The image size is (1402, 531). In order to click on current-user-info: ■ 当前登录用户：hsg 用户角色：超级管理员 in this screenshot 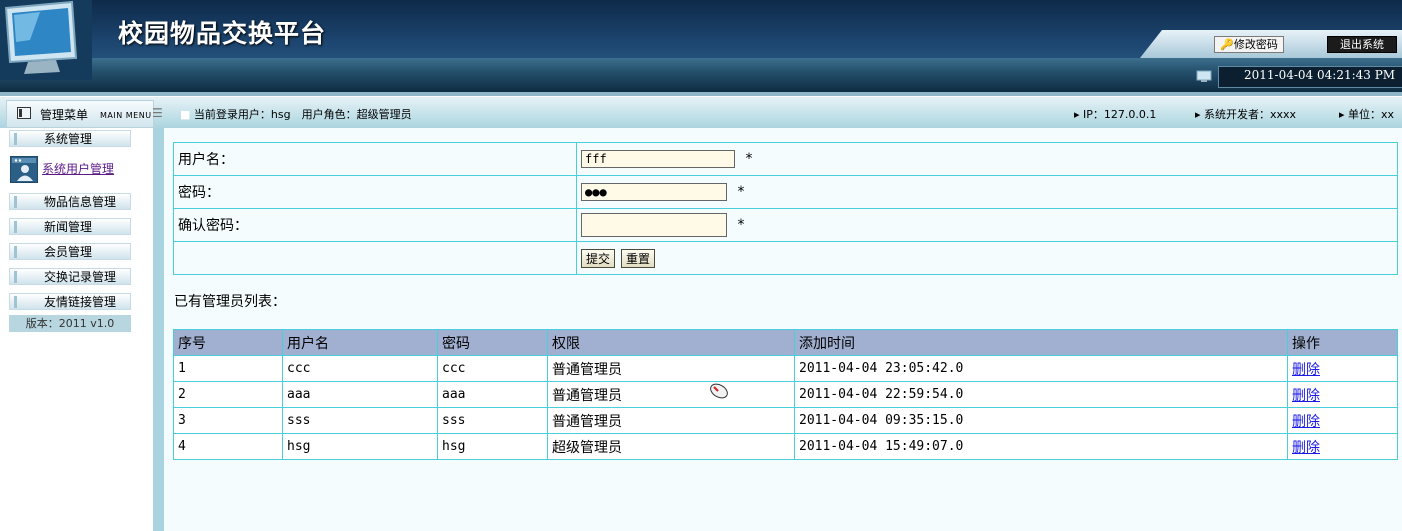, I will do `click(296, 114)`.